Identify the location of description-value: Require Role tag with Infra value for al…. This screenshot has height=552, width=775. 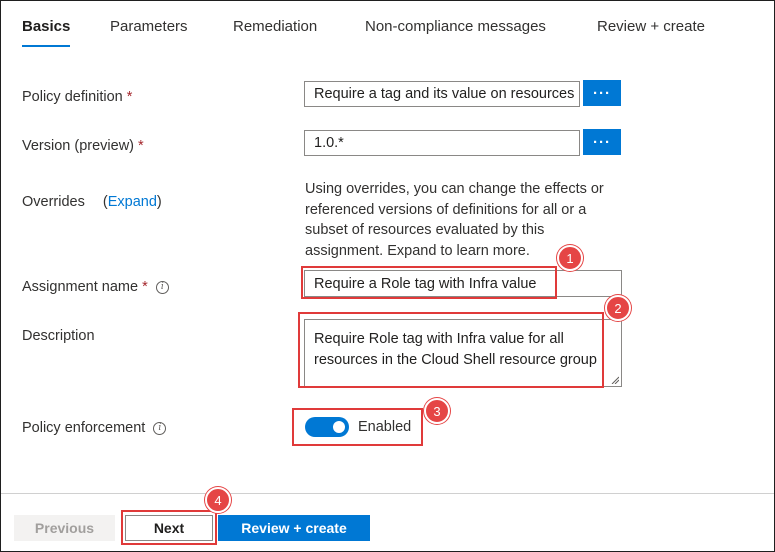
(455, 349).